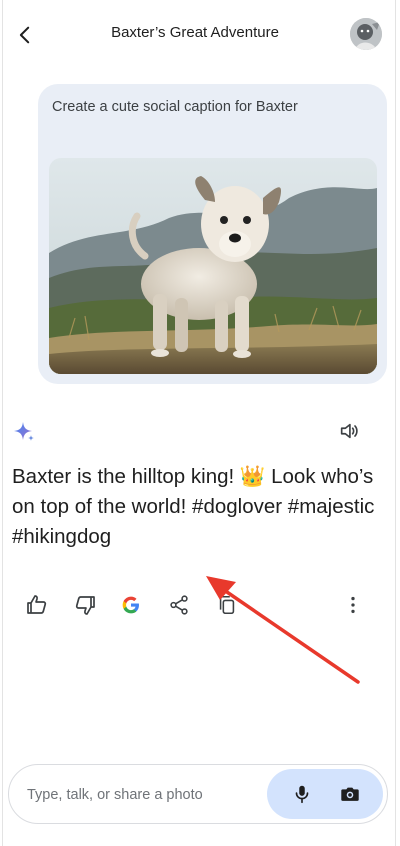 The height and width of the screenshot is (846, 400). Describe the element at coordinates (147, 795) in the screenshot. I see `prompt-input` at that location.